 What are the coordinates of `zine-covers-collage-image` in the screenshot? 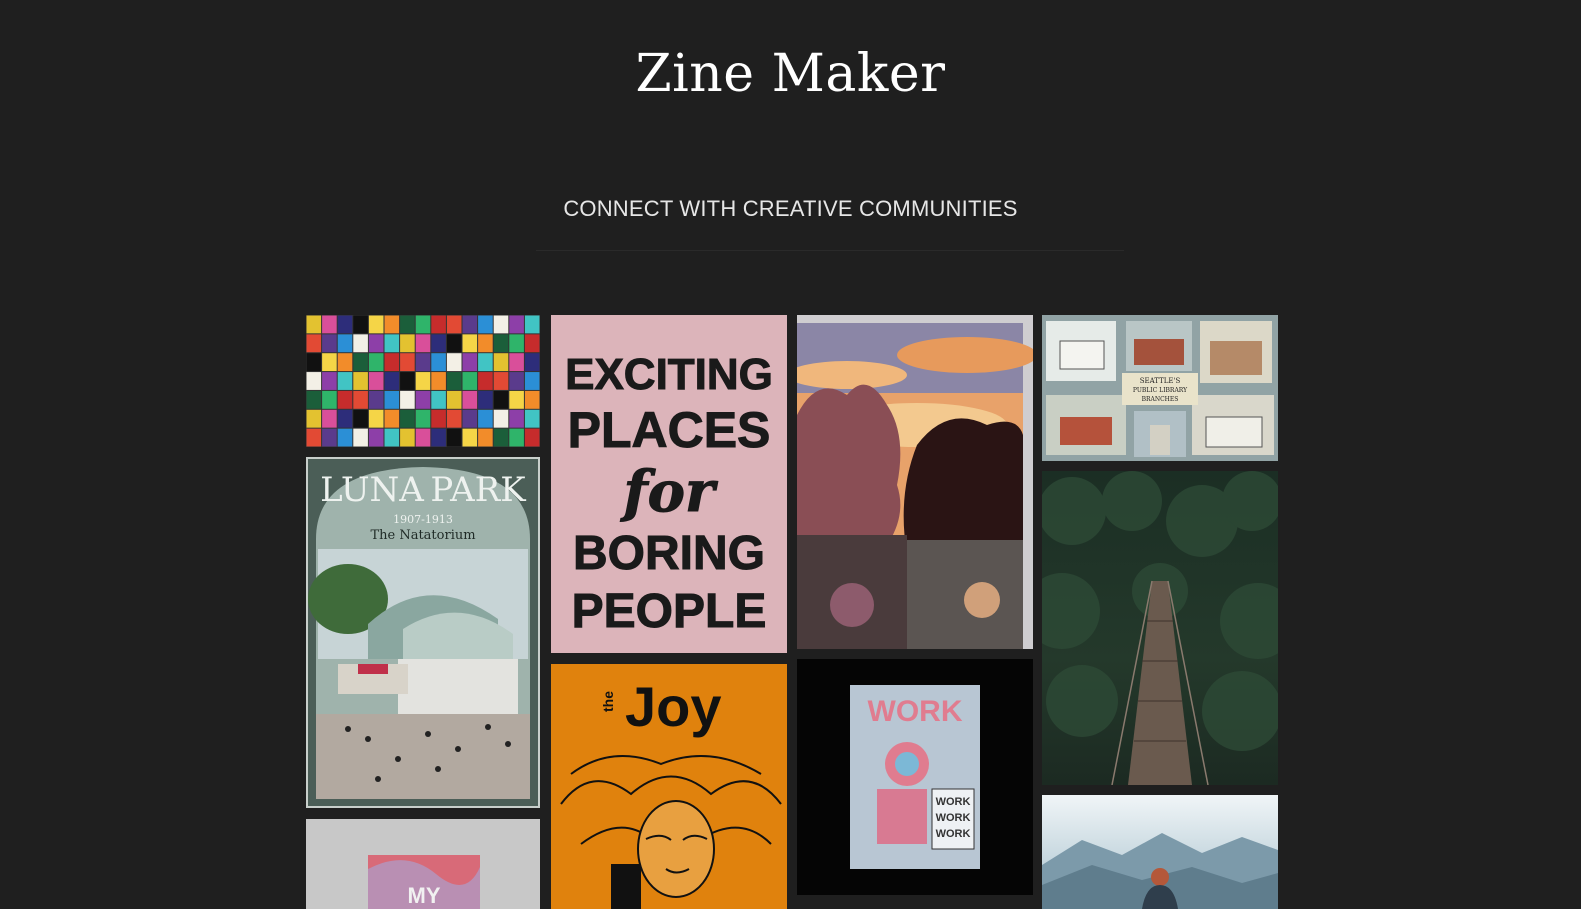 It's located at (423, 381).